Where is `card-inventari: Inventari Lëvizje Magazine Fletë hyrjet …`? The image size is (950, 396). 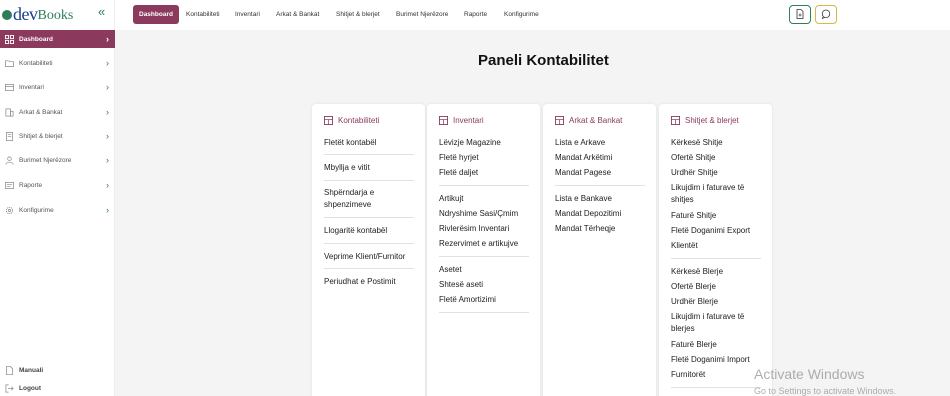
card-inventari: Inventari Lëvizje Magazine Fletë hyrjet … is located at coordinates (483, 250).